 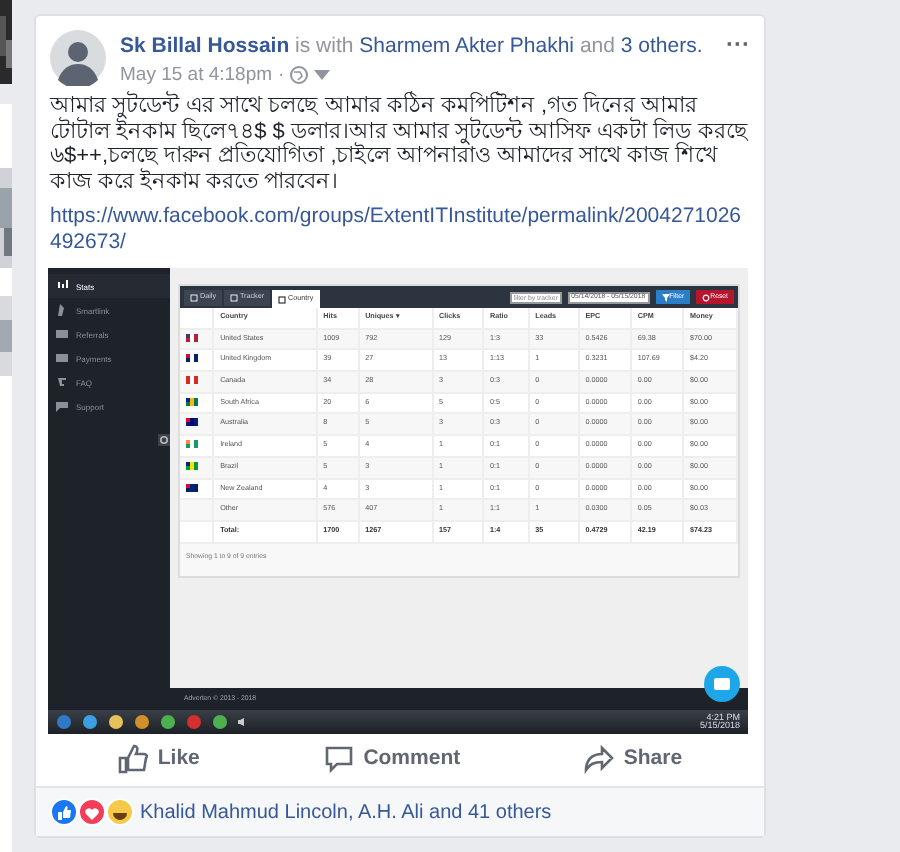 What do you see at coordinates (598, 758) in the screenshot?
I see `share-arrow-icon` at bounding box center [598, 758].